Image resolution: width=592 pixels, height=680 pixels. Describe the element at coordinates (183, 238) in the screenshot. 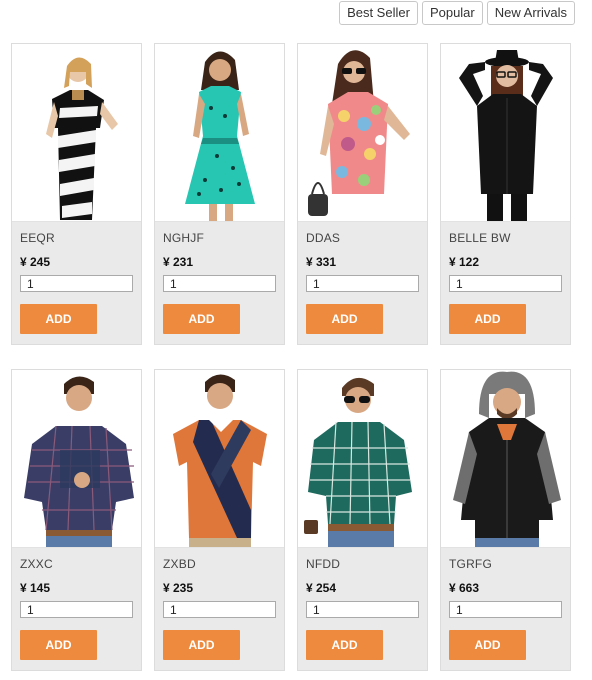

I see `product-name: NGHJF` at that location.